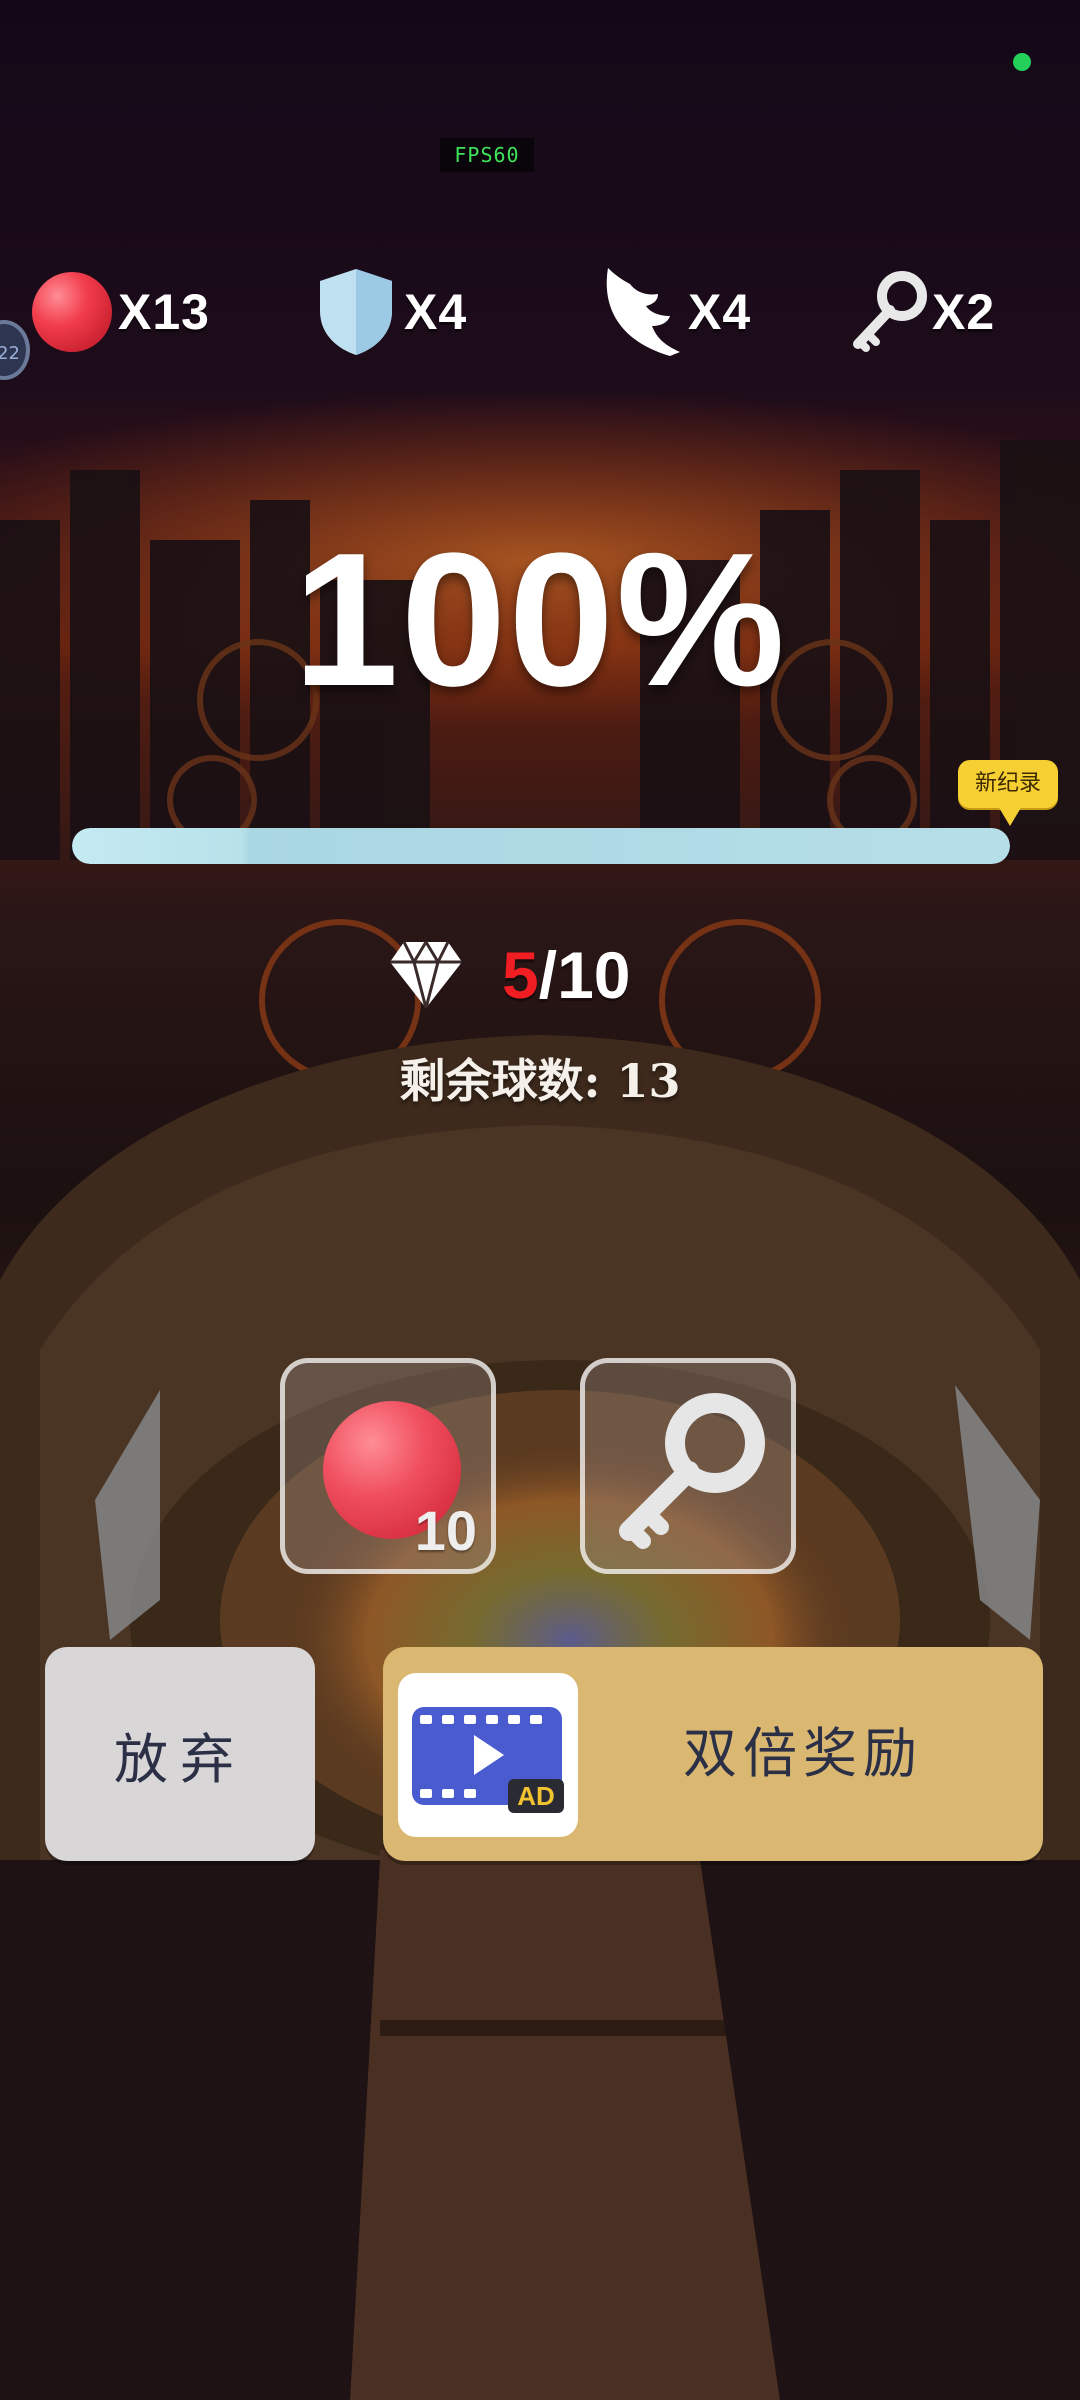 The height and width of the screenshot is (2400, 1080). What do you see at coordinates (1022, 62) in the screenshot?
I see `status-indicator-dot` at bounding box center [1022, 62].